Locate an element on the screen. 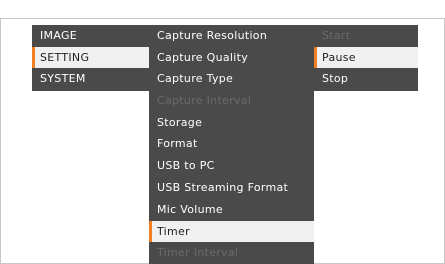 This screenshot has width=445, height=264. menu-item-system: SYSTEM is located at coordinates (90, 78).